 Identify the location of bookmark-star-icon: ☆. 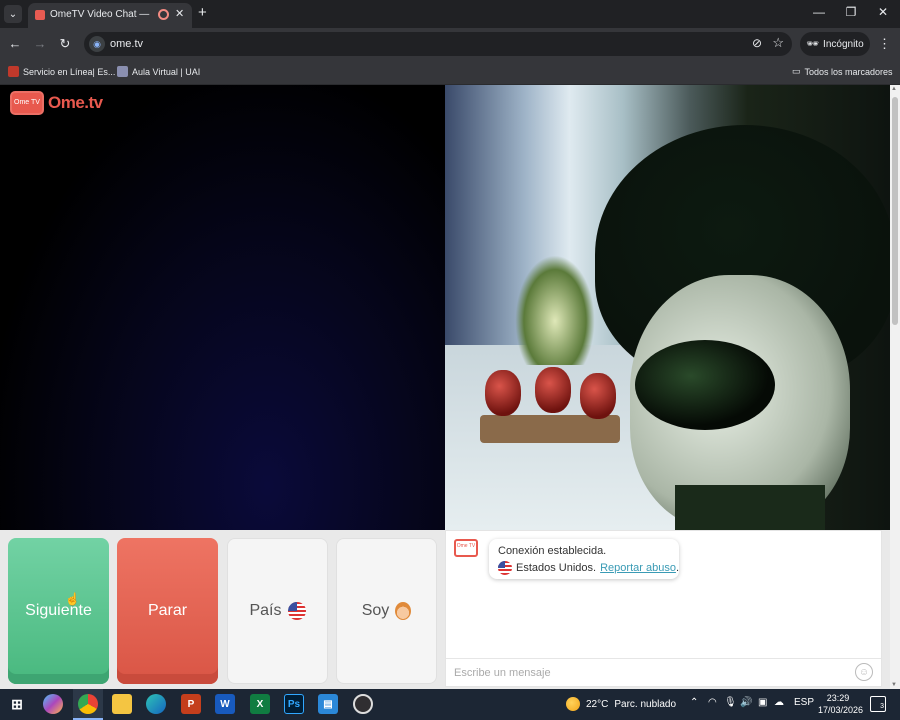
(778, 43).